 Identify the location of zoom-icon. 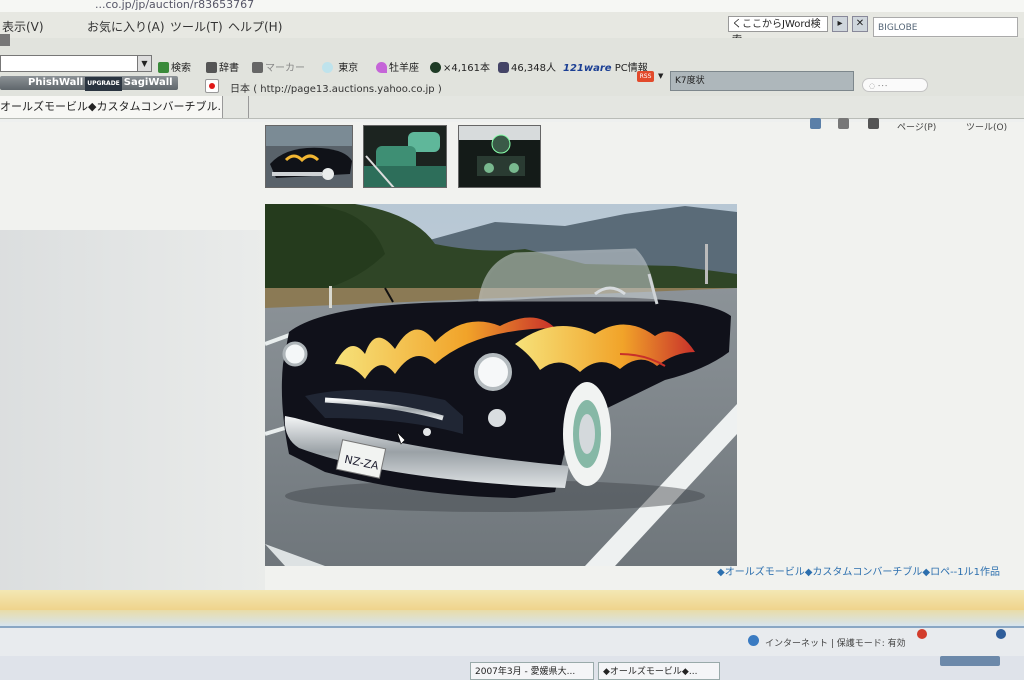
(1001, 634).